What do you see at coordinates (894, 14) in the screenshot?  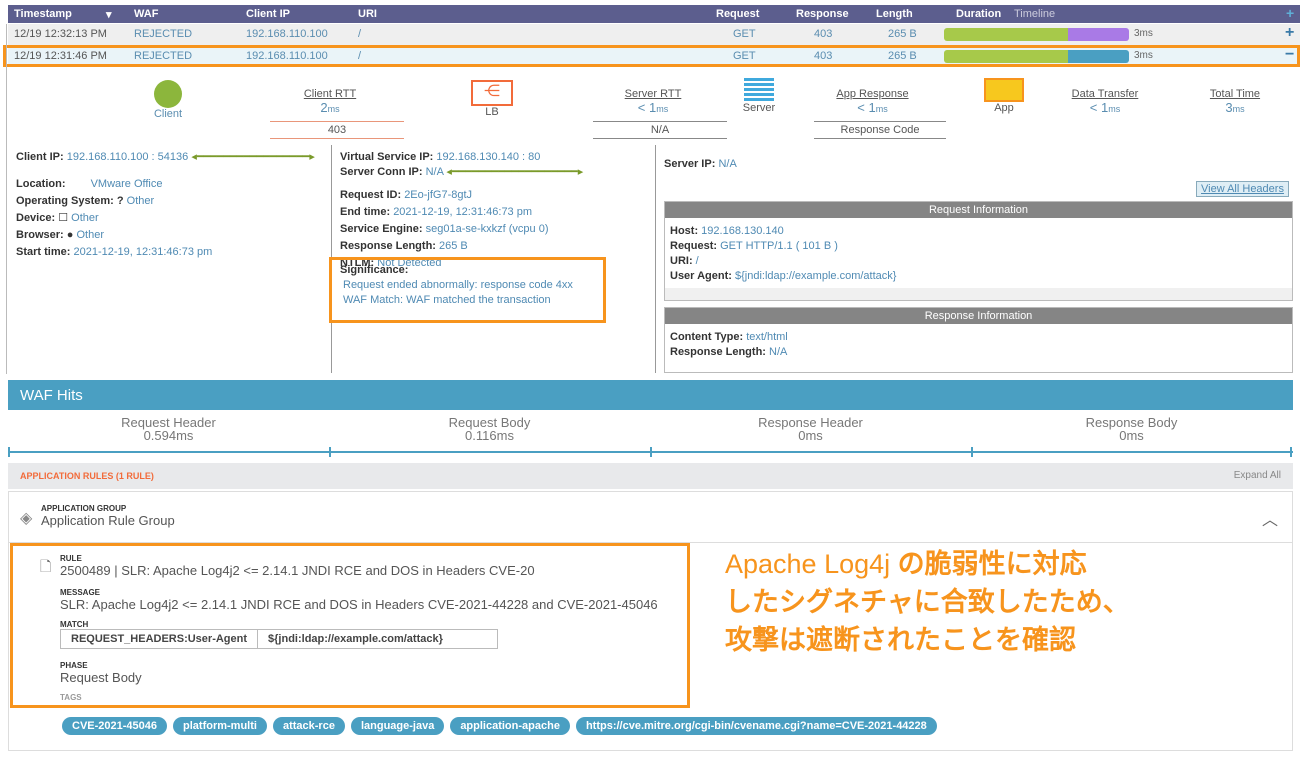 I see `col-length: Length` at bounding box center [894, 14].